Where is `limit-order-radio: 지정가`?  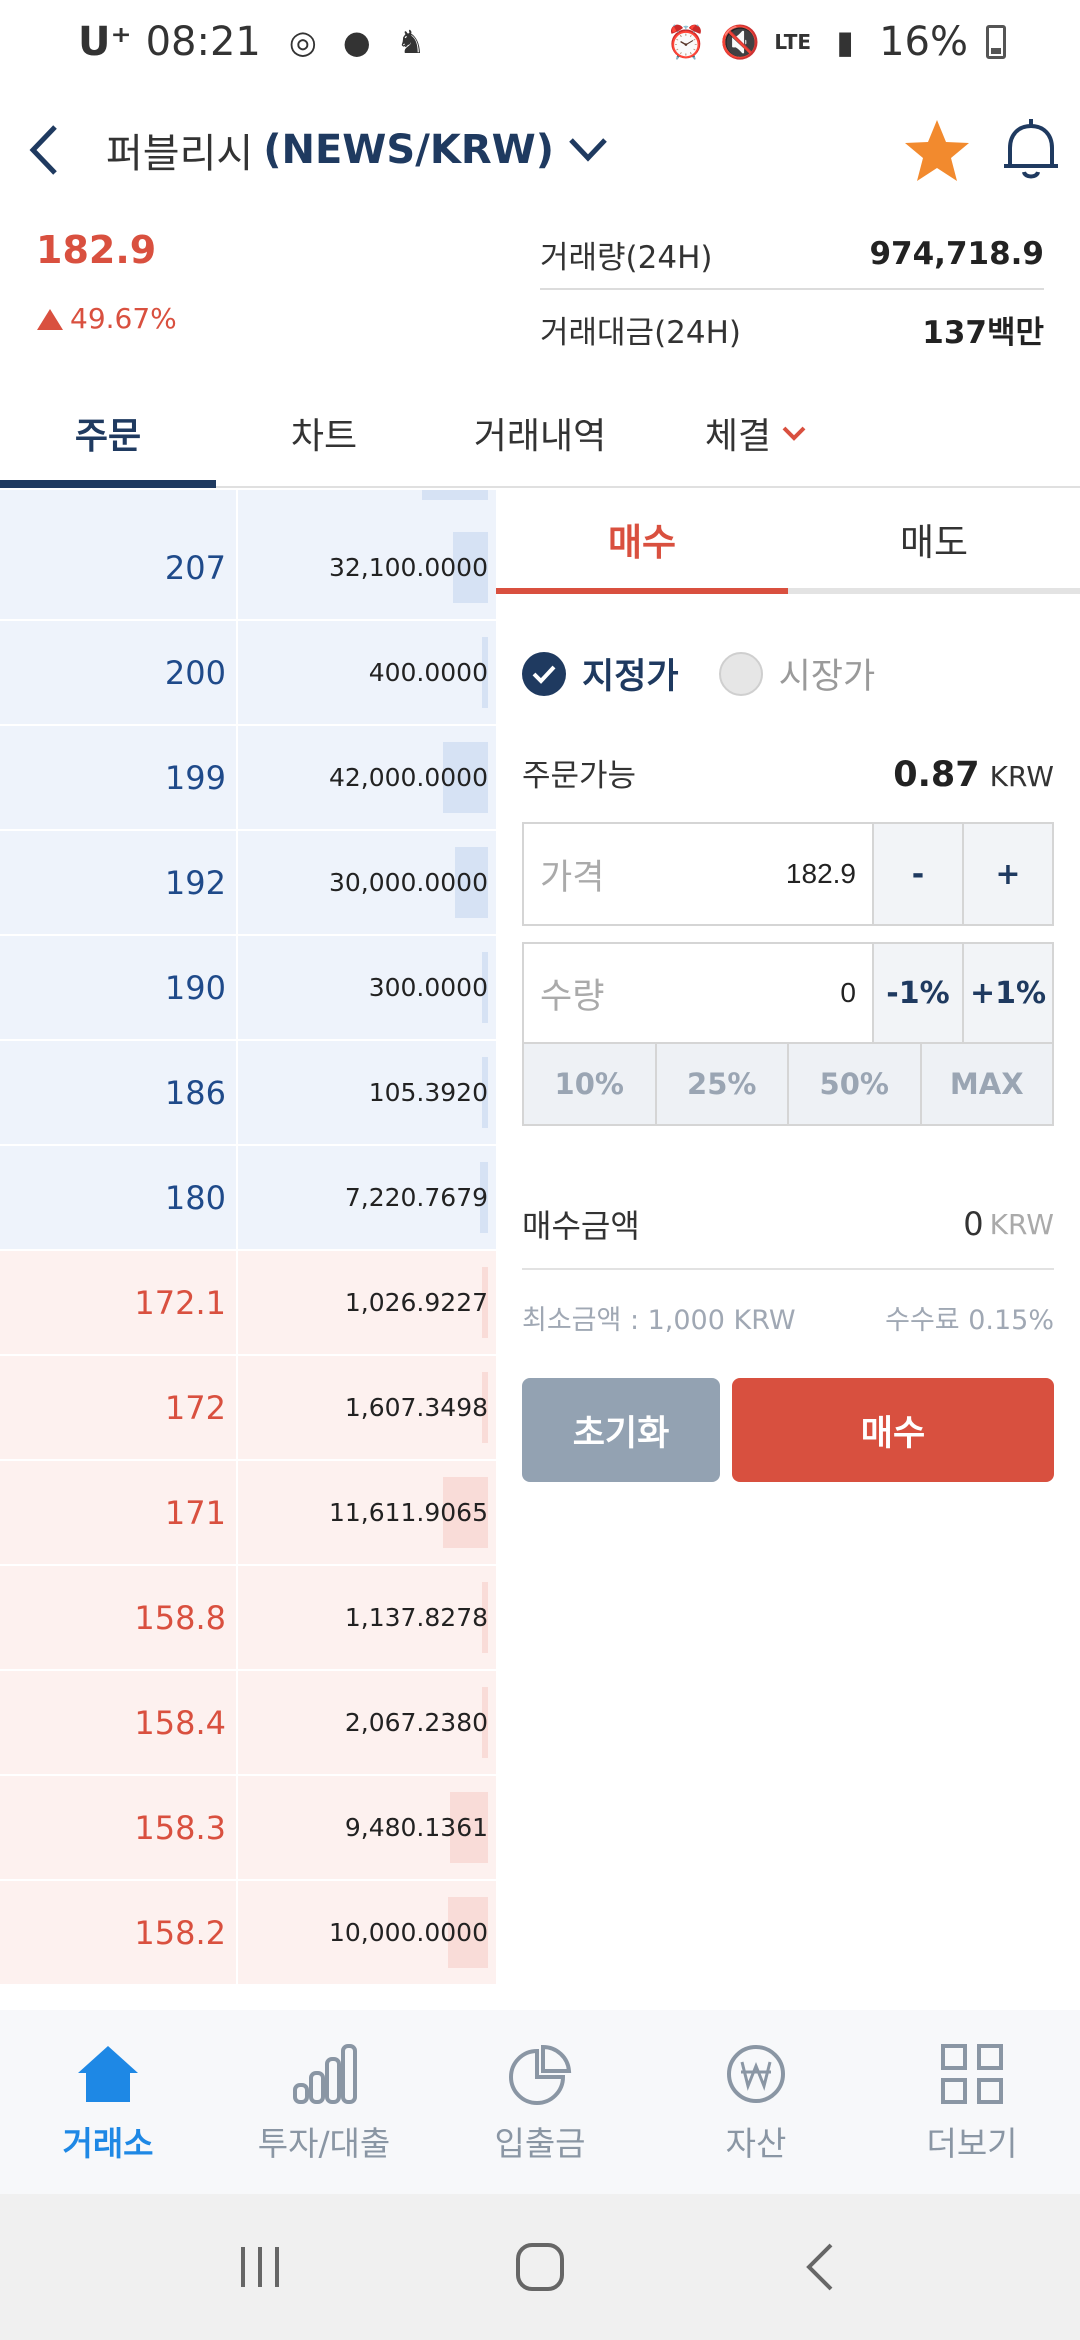
limit-order-radio: 지정가 is located at coordinates (600, 673).